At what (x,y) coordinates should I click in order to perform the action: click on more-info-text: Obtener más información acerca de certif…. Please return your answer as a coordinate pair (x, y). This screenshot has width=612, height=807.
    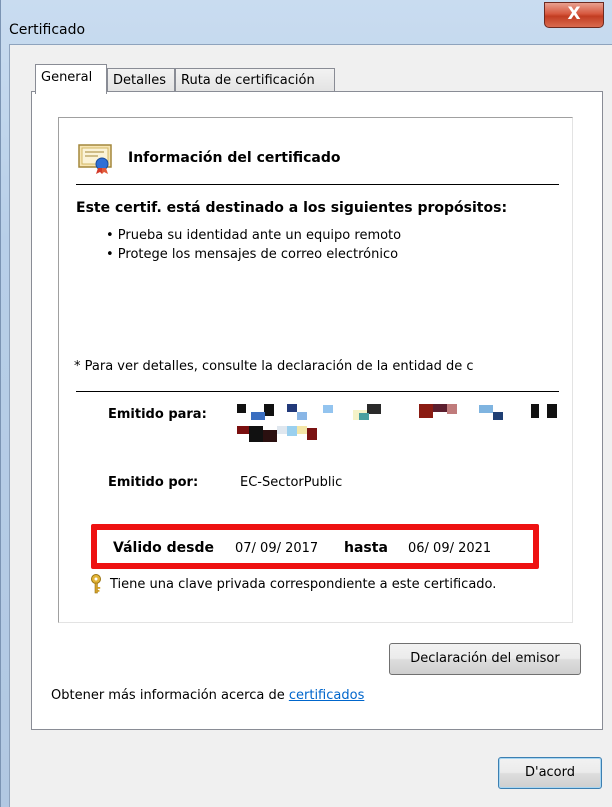
    Looking at the image, I should click on (207, 695).